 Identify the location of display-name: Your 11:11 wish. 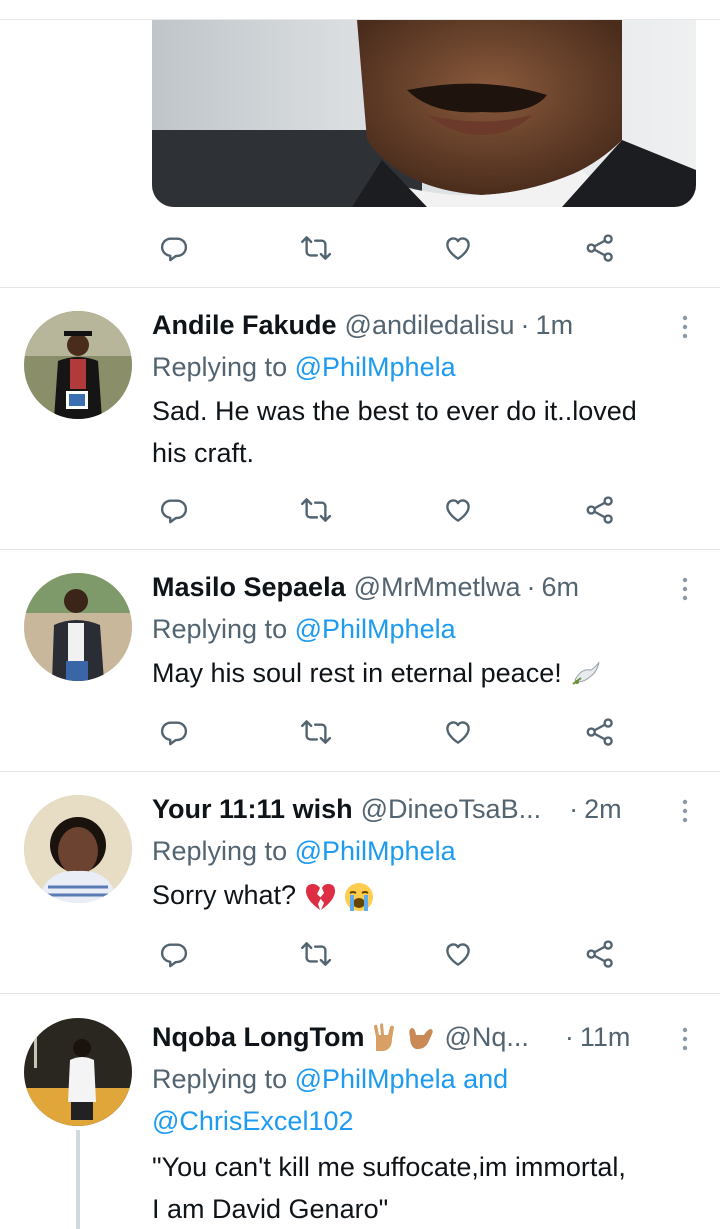
(252, 809).